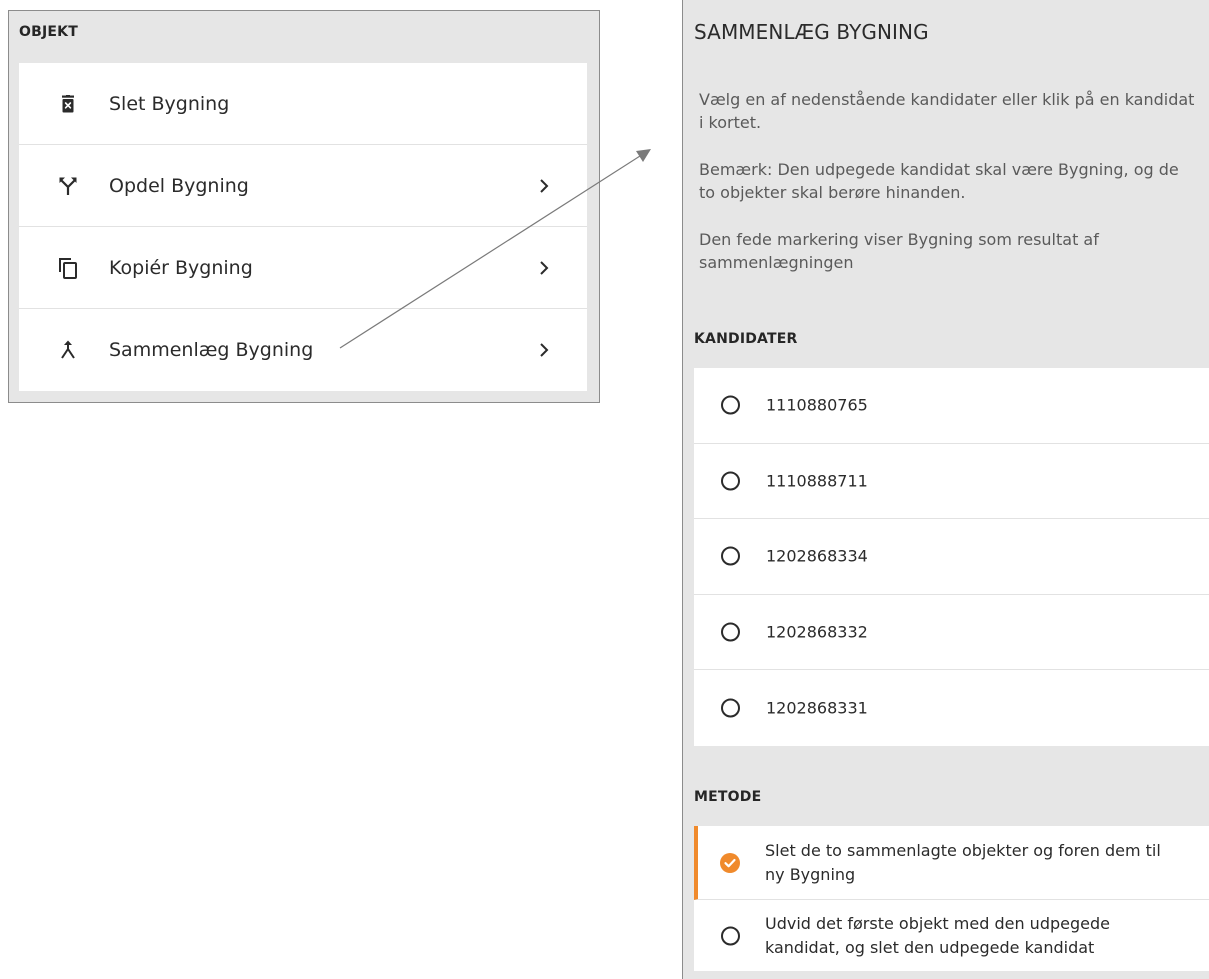 The width and height of the screenshot is (1209, 979). What do you see at coordinates (817, 556) in the screenshot?
I see `candidate-id: 1202868334` at bounding box center [817, 556].